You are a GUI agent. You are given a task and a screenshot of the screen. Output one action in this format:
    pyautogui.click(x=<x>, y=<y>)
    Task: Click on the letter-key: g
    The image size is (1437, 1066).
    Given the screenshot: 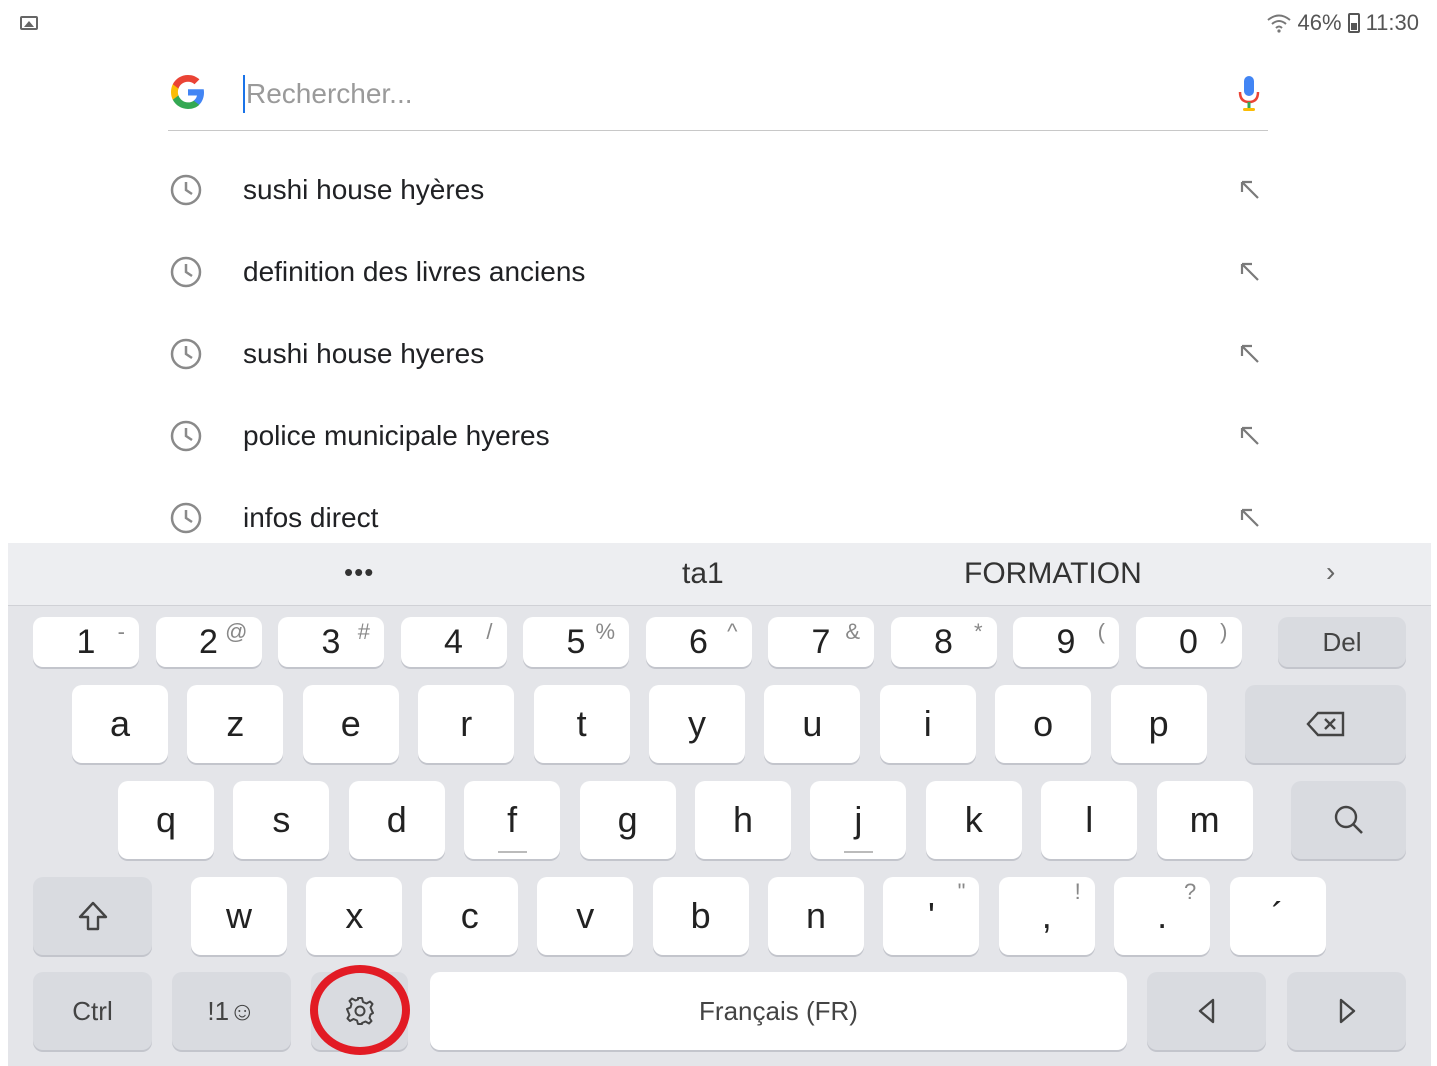 What is the action you would take?
    pyautogui.click(x=627, y=820)
    